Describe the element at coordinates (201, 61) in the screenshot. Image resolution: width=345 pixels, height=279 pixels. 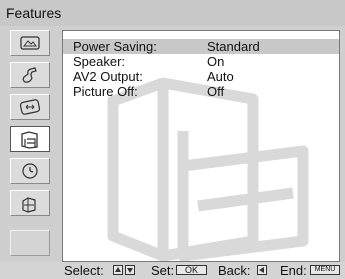
I see `menu-row-speaker: Speaker: On` at that location.